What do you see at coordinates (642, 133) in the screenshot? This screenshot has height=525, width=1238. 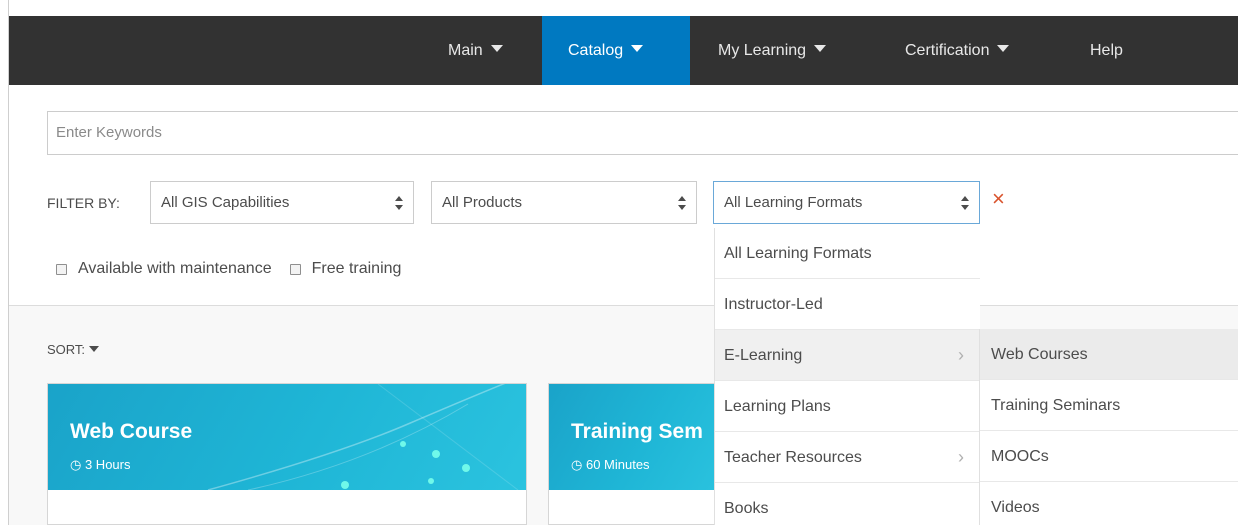 I see `search-input: Enter Keywords` at bounding box center [642, 133].